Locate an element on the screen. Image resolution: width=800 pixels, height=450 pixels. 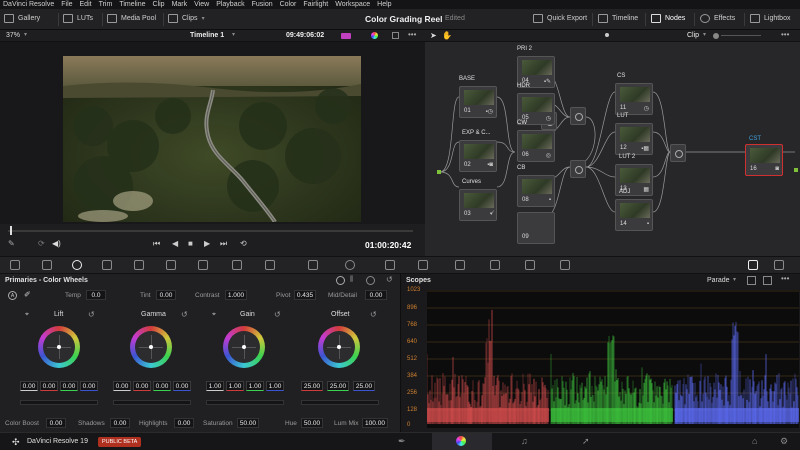
blur-icon is located at coordinates (460, 265).